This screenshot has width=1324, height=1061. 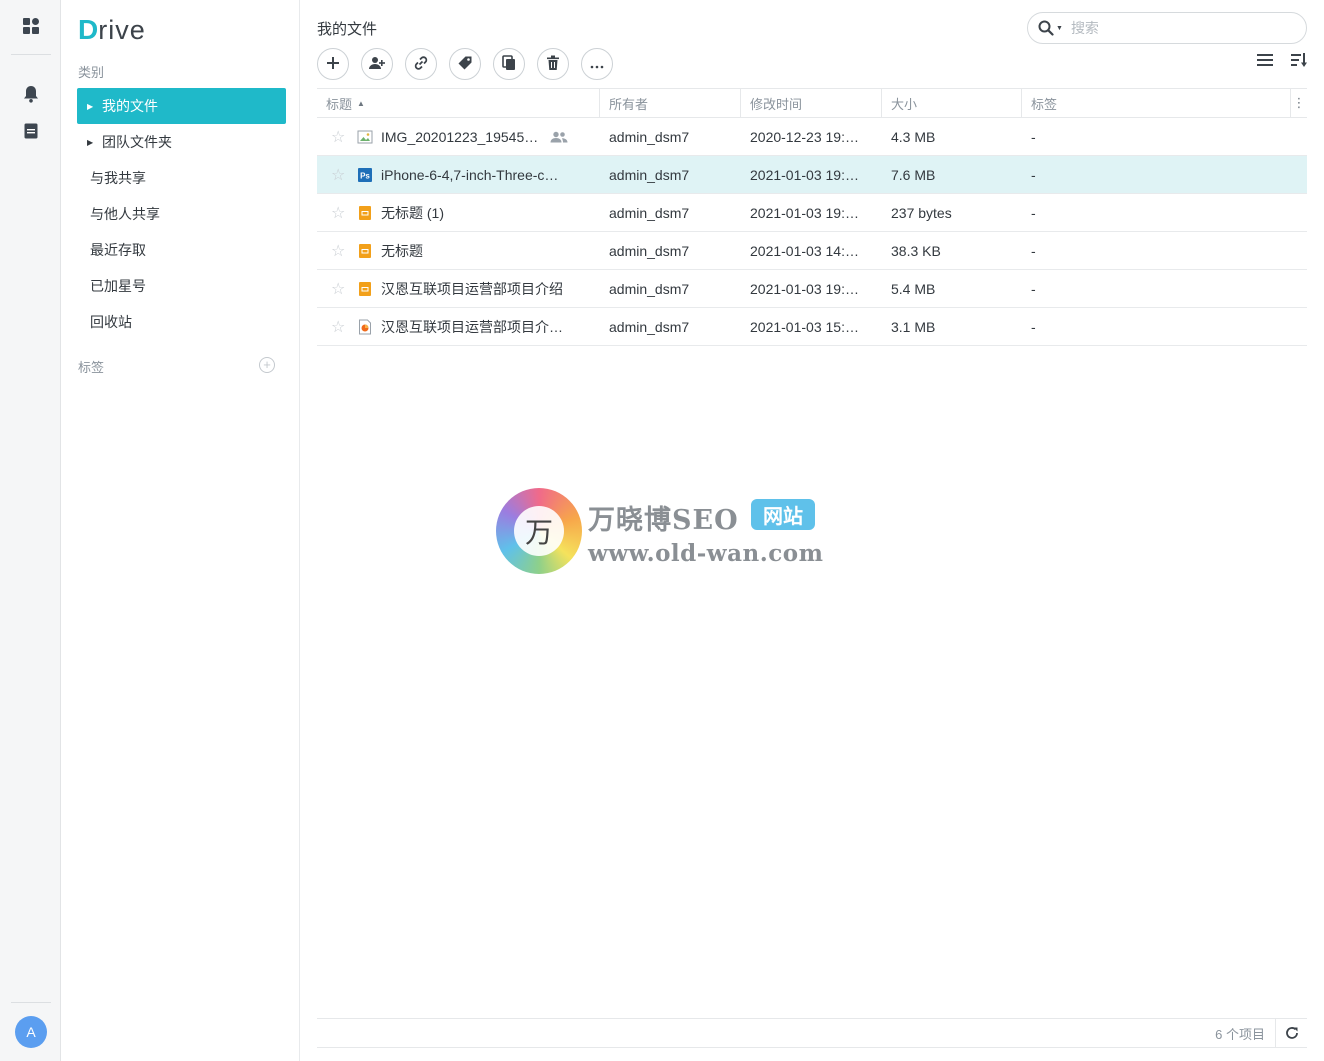 What do you see at coordinates (181, 322) in the screenshot?
I see `sidebar-item-recycle-bin: 回收站` at bounding box center [181, 322].